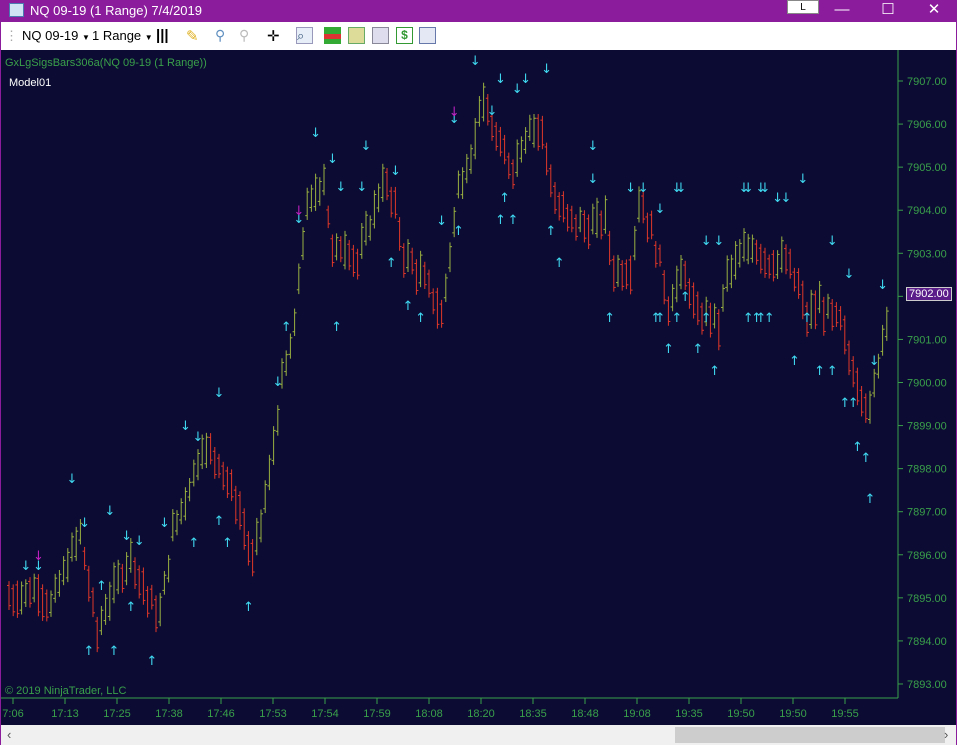 This screenshot has width=957, height=745. Describe the element at coordinates (16, 10) in the screenshot. I see `app-chart-icon` at that location.